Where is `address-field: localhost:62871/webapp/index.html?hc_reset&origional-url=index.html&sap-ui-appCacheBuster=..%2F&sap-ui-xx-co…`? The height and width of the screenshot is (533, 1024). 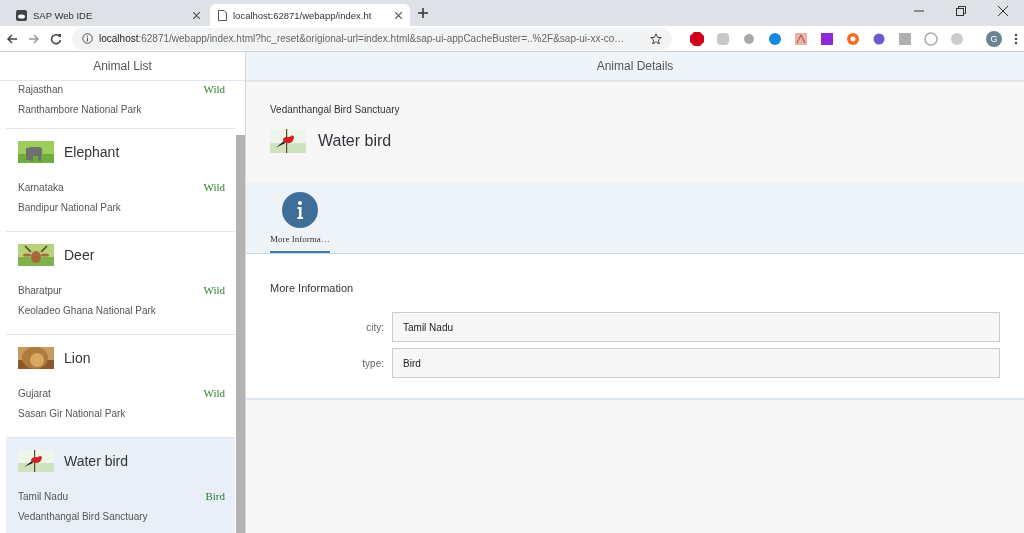
address-field: localhost:62871/webapp/index.html?hc_reset&origional-url=index.html&sap-ui-appCacheBuster=..%2F&sap-ui-xx-co… is located at coordinates (372, 38).